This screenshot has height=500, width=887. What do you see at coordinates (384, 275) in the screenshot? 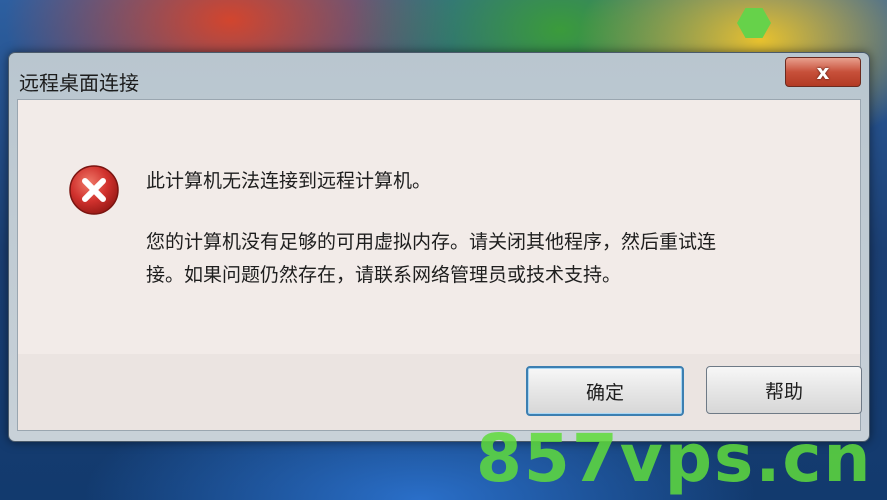
I see `error-detail-line-2: 接。如果问题仍然存在，请联系网络管理员或技术支持。` at bounding box center [384, 275].